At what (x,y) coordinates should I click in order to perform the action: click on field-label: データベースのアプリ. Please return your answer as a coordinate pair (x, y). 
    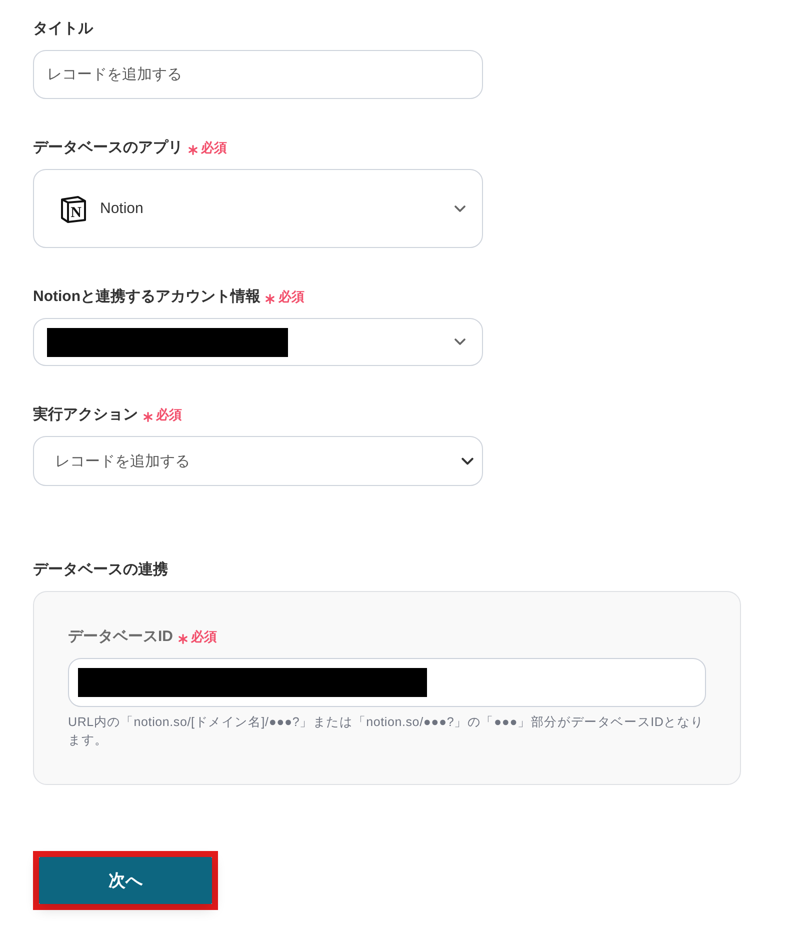
    Looking at the image, I should click on (108, 148).